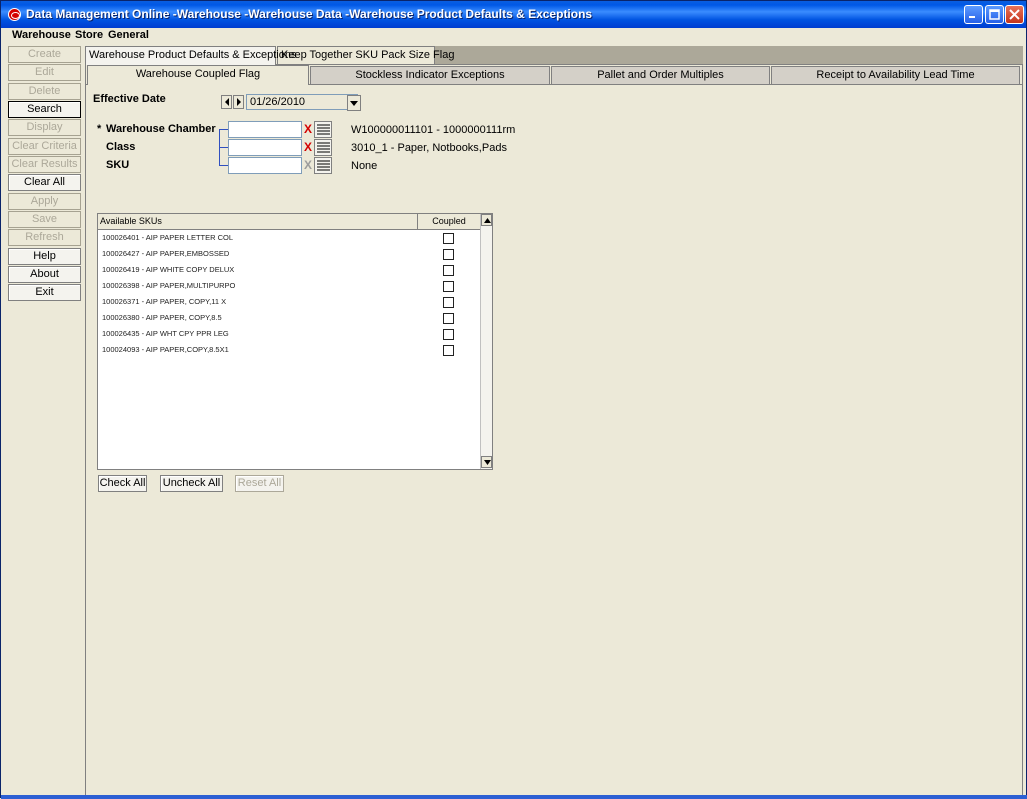  What do you see at coordinates (165, 333) in the screenshot?
I see `sku-cell: 100026435 - AIP WHT CPY PPR LEG` at bounding box center [165, 333].